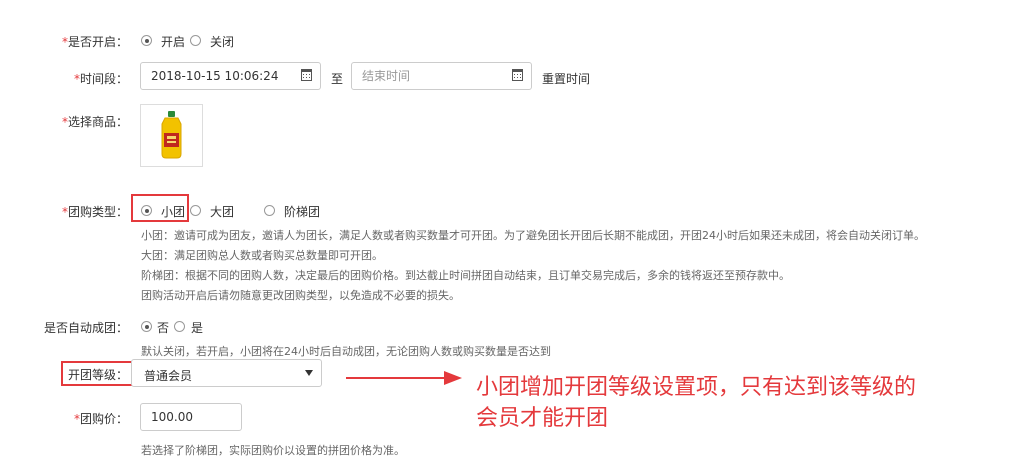 This screenshot has height=465, width=1027. Describe the element at coordinates (146, 40) in the screenshot. I see `enable-on-radio` at that location.